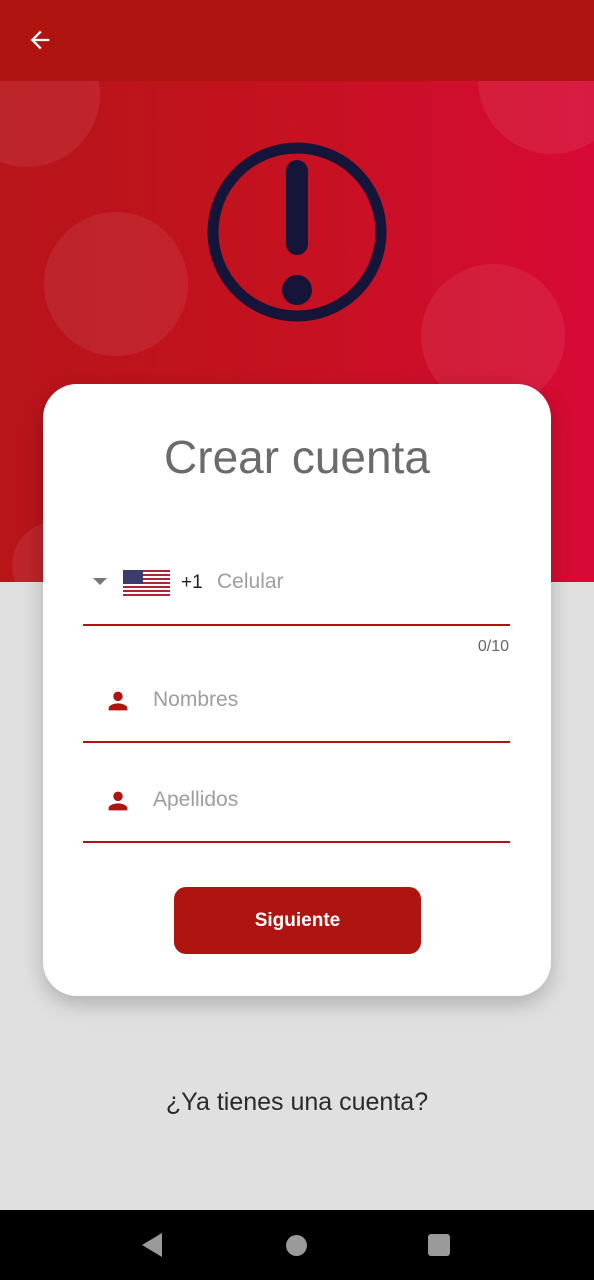  What do you see at coordinates (297, 920) in the screenshot?
I see `next-button: Siguiente` at bounding box center [297, 920].